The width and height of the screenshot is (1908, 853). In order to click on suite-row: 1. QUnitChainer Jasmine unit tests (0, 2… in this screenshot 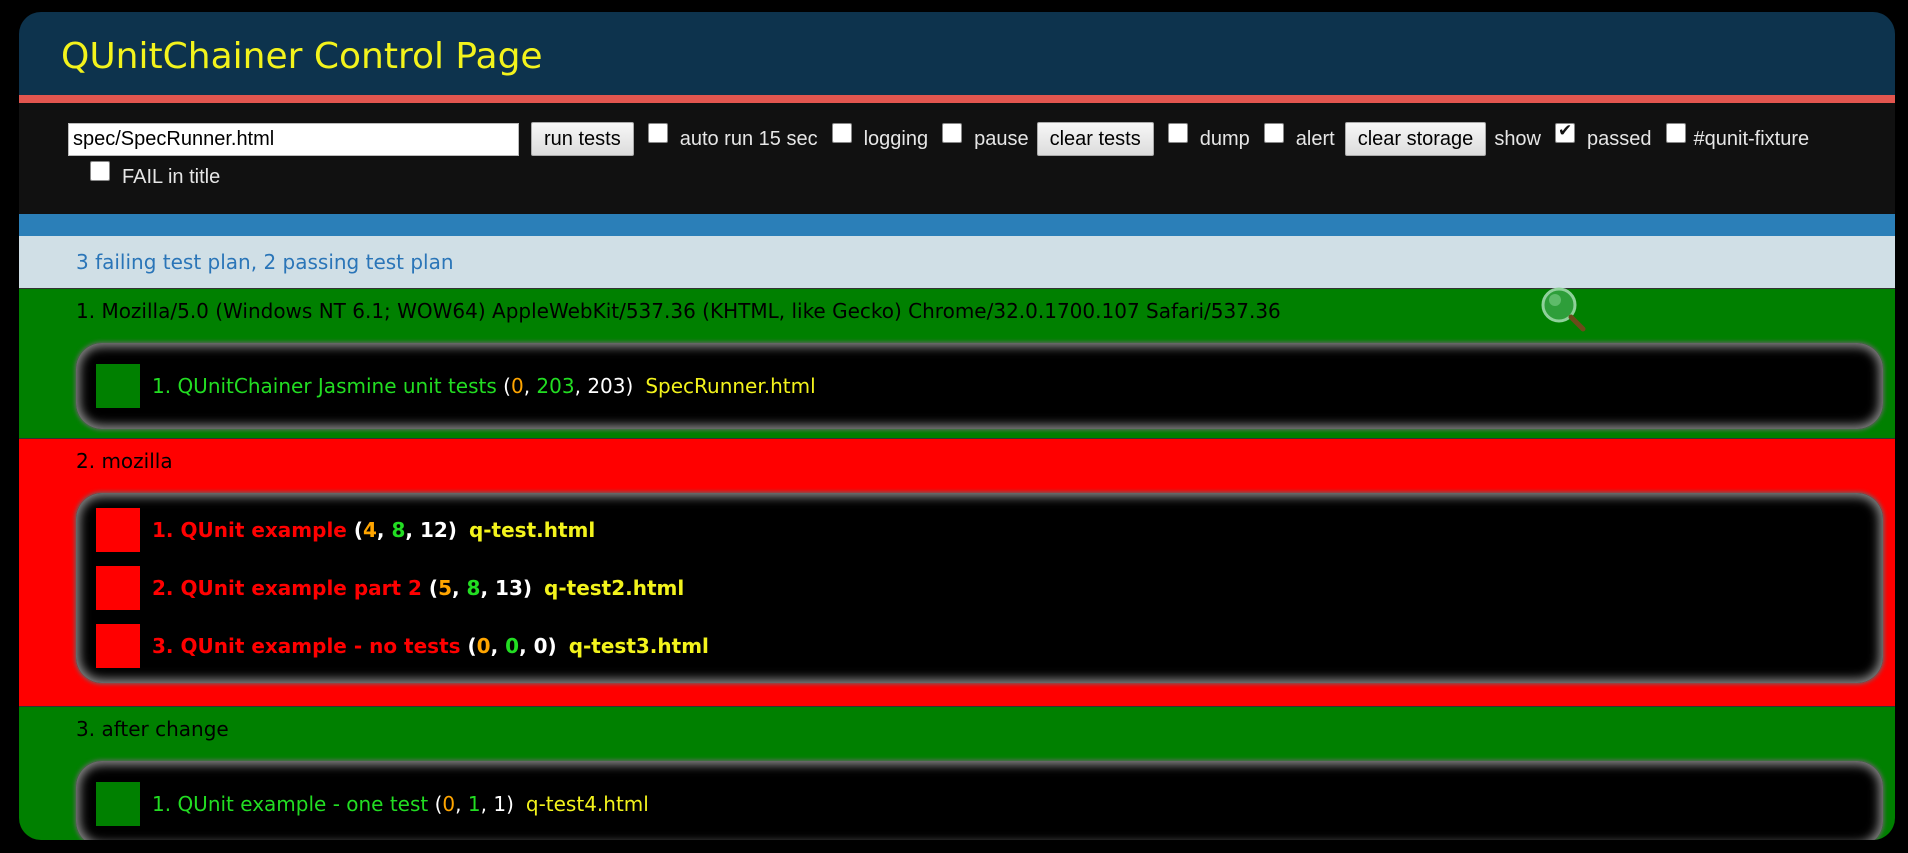, I will do `click(979, 386)`.